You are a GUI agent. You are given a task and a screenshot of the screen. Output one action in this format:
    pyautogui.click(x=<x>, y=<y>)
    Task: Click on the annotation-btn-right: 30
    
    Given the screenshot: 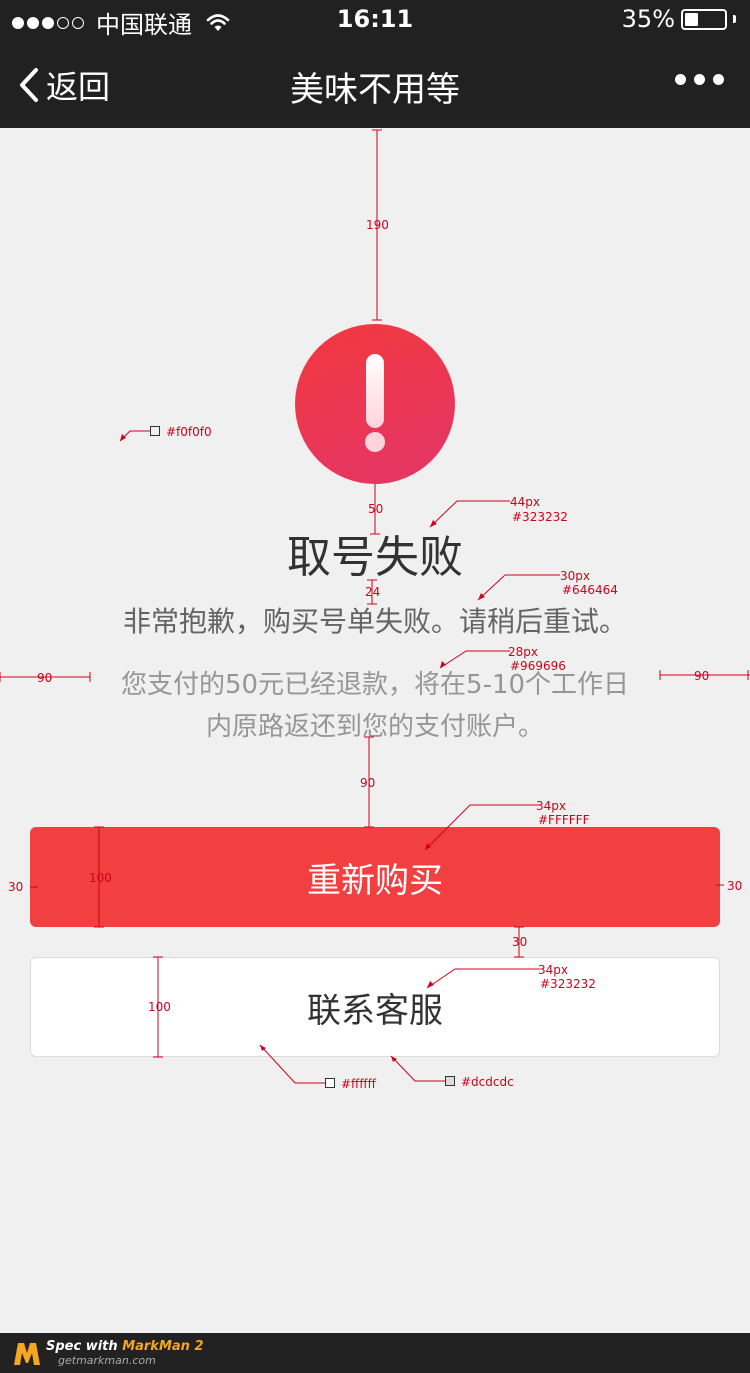 What is the action you would take?
    pyautogui.click(x=735, y=886)
    